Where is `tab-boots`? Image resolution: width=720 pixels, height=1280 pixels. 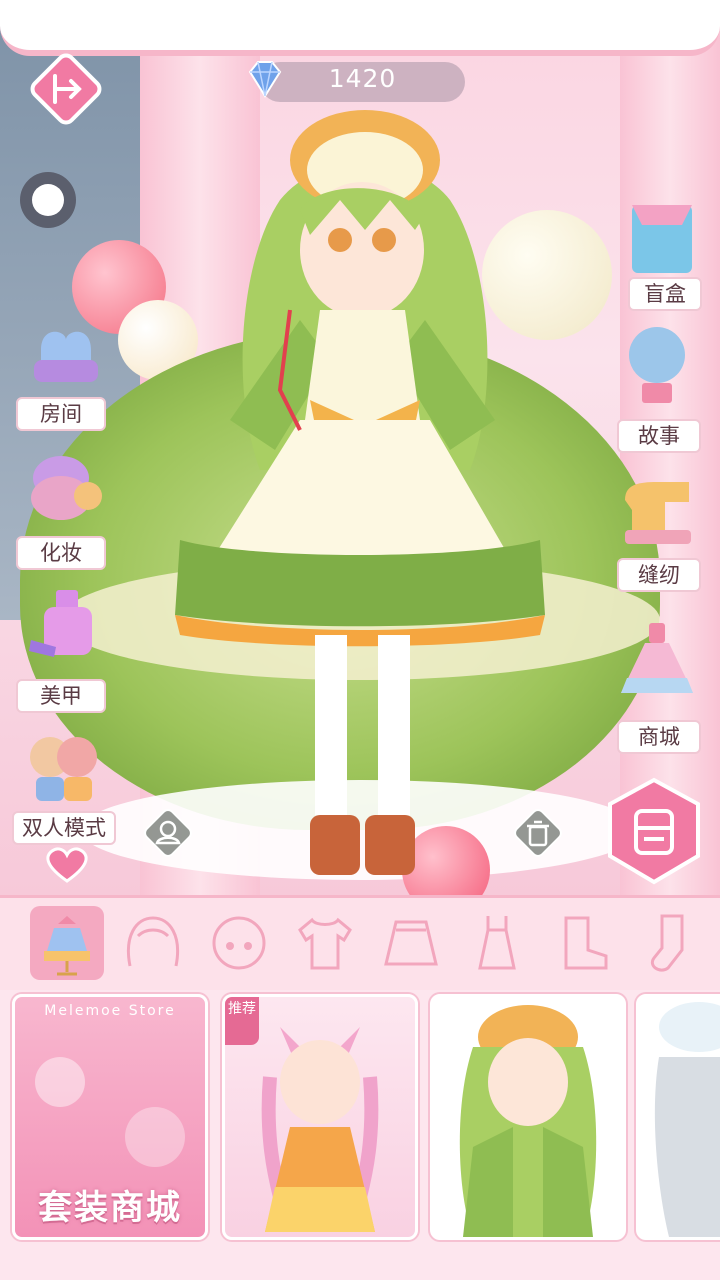 tab-boots is located at coordinates (583, 943).